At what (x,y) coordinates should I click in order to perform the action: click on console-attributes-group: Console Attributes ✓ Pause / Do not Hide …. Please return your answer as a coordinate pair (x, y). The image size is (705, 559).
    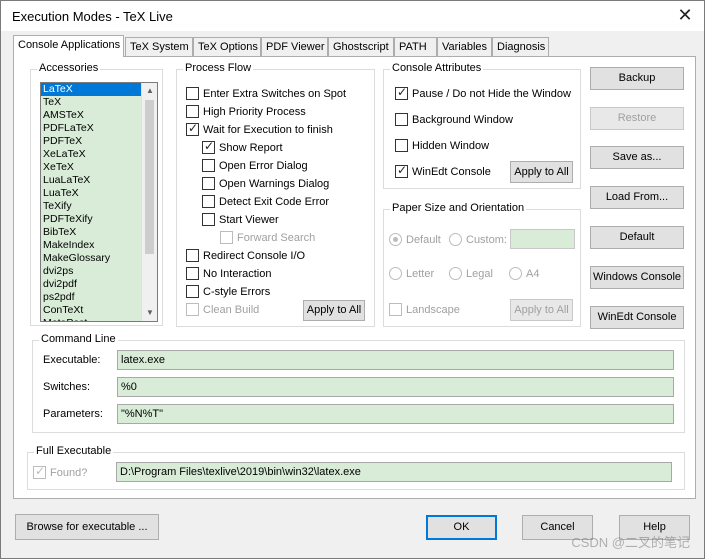
    Looking at the image, I should click on (482, 125).